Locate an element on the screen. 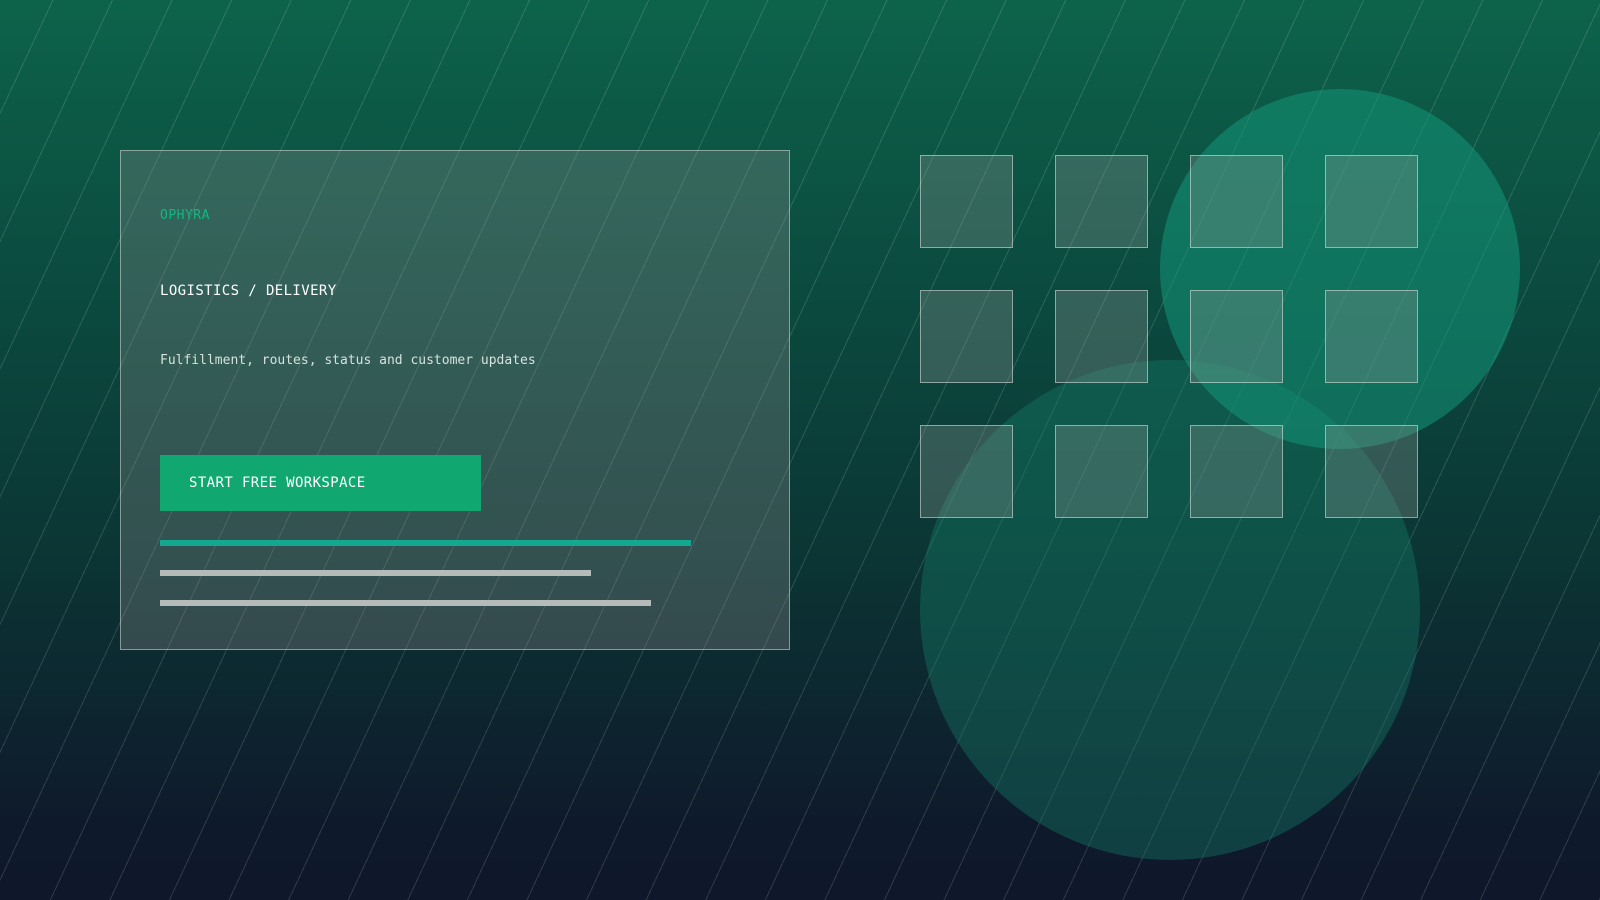  start-free-workspace-button: START FREE WORKSPACE is located at coordinates (320, 483).